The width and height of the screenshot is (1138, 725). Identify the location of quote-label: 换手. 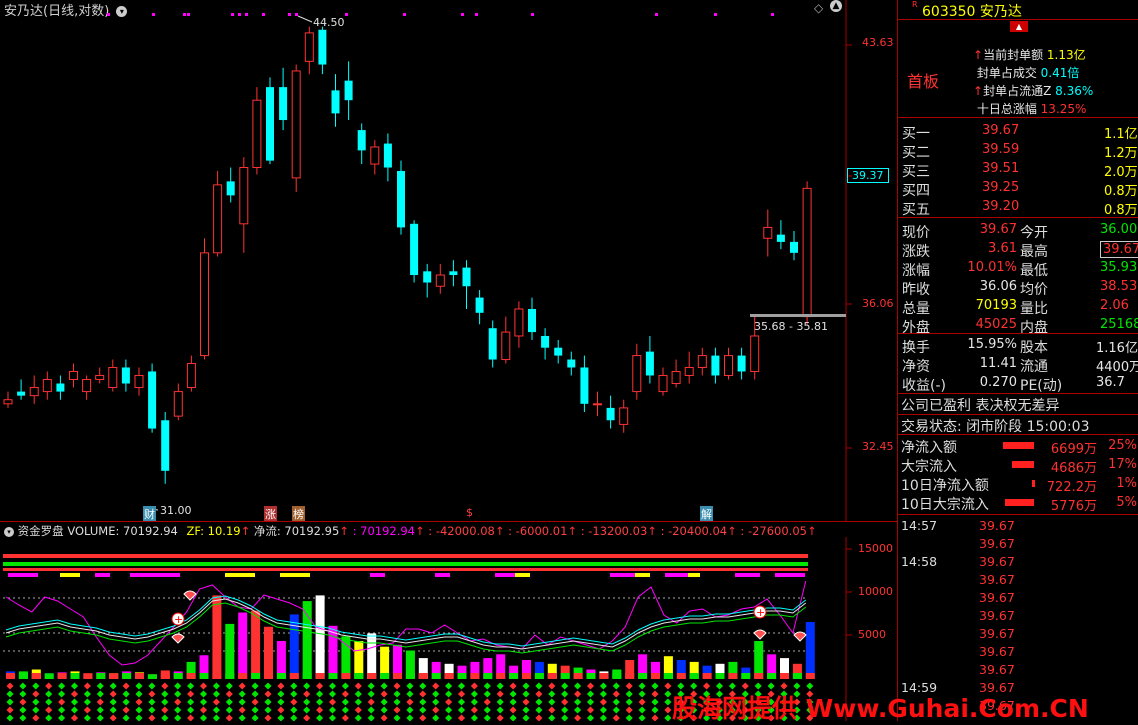
(916, 348).